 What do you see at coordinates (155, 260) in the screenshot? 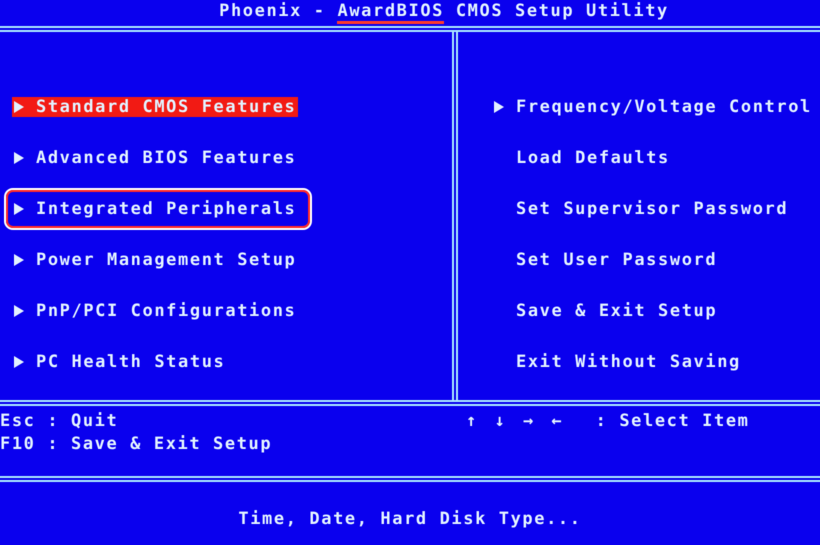
I see `menu-item: Power Management Setup` at bounding box center [155, 260].